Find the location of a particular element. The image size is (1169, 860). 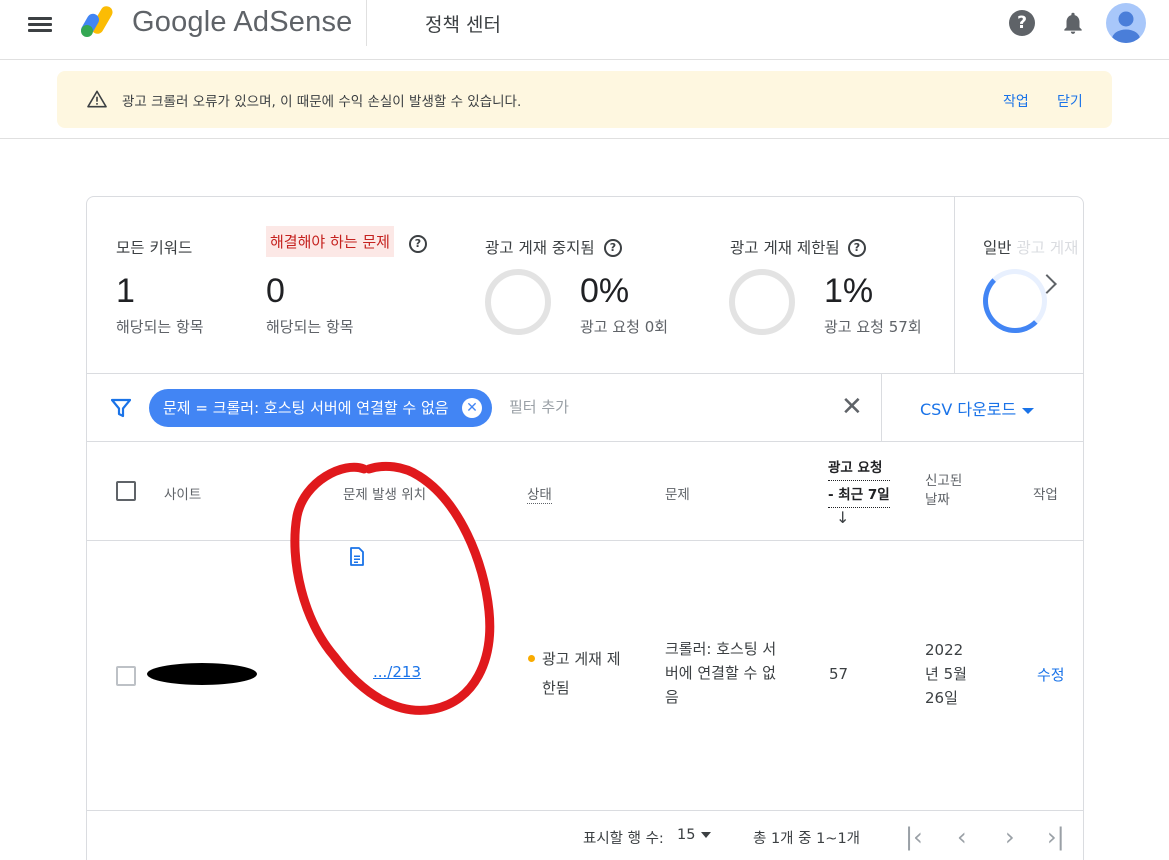

ads-stopped-label: 광고 게재 중지됨 is located at coordinates (540, 247).